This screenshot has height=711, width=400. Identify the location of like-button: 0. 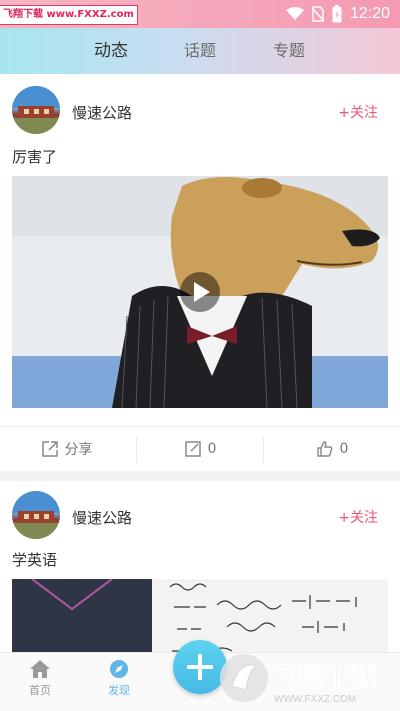
(332, 449).